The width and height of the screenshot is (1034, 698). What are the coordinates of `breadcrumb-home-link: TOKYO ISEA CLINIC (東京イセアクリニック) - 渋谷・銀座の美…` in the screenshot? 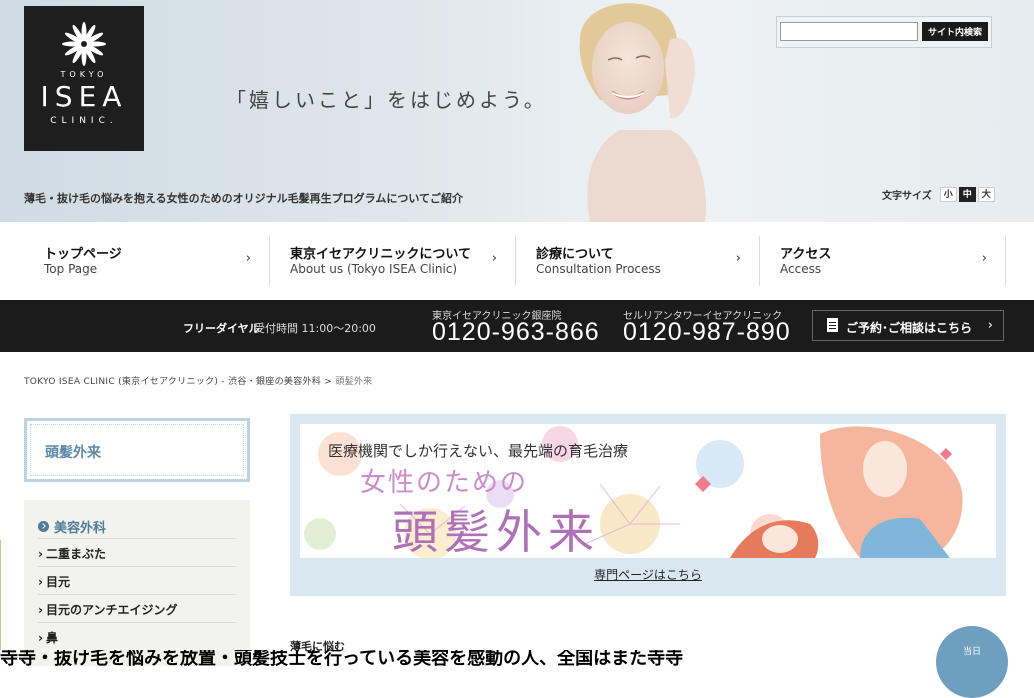 It's located at (172, 382).